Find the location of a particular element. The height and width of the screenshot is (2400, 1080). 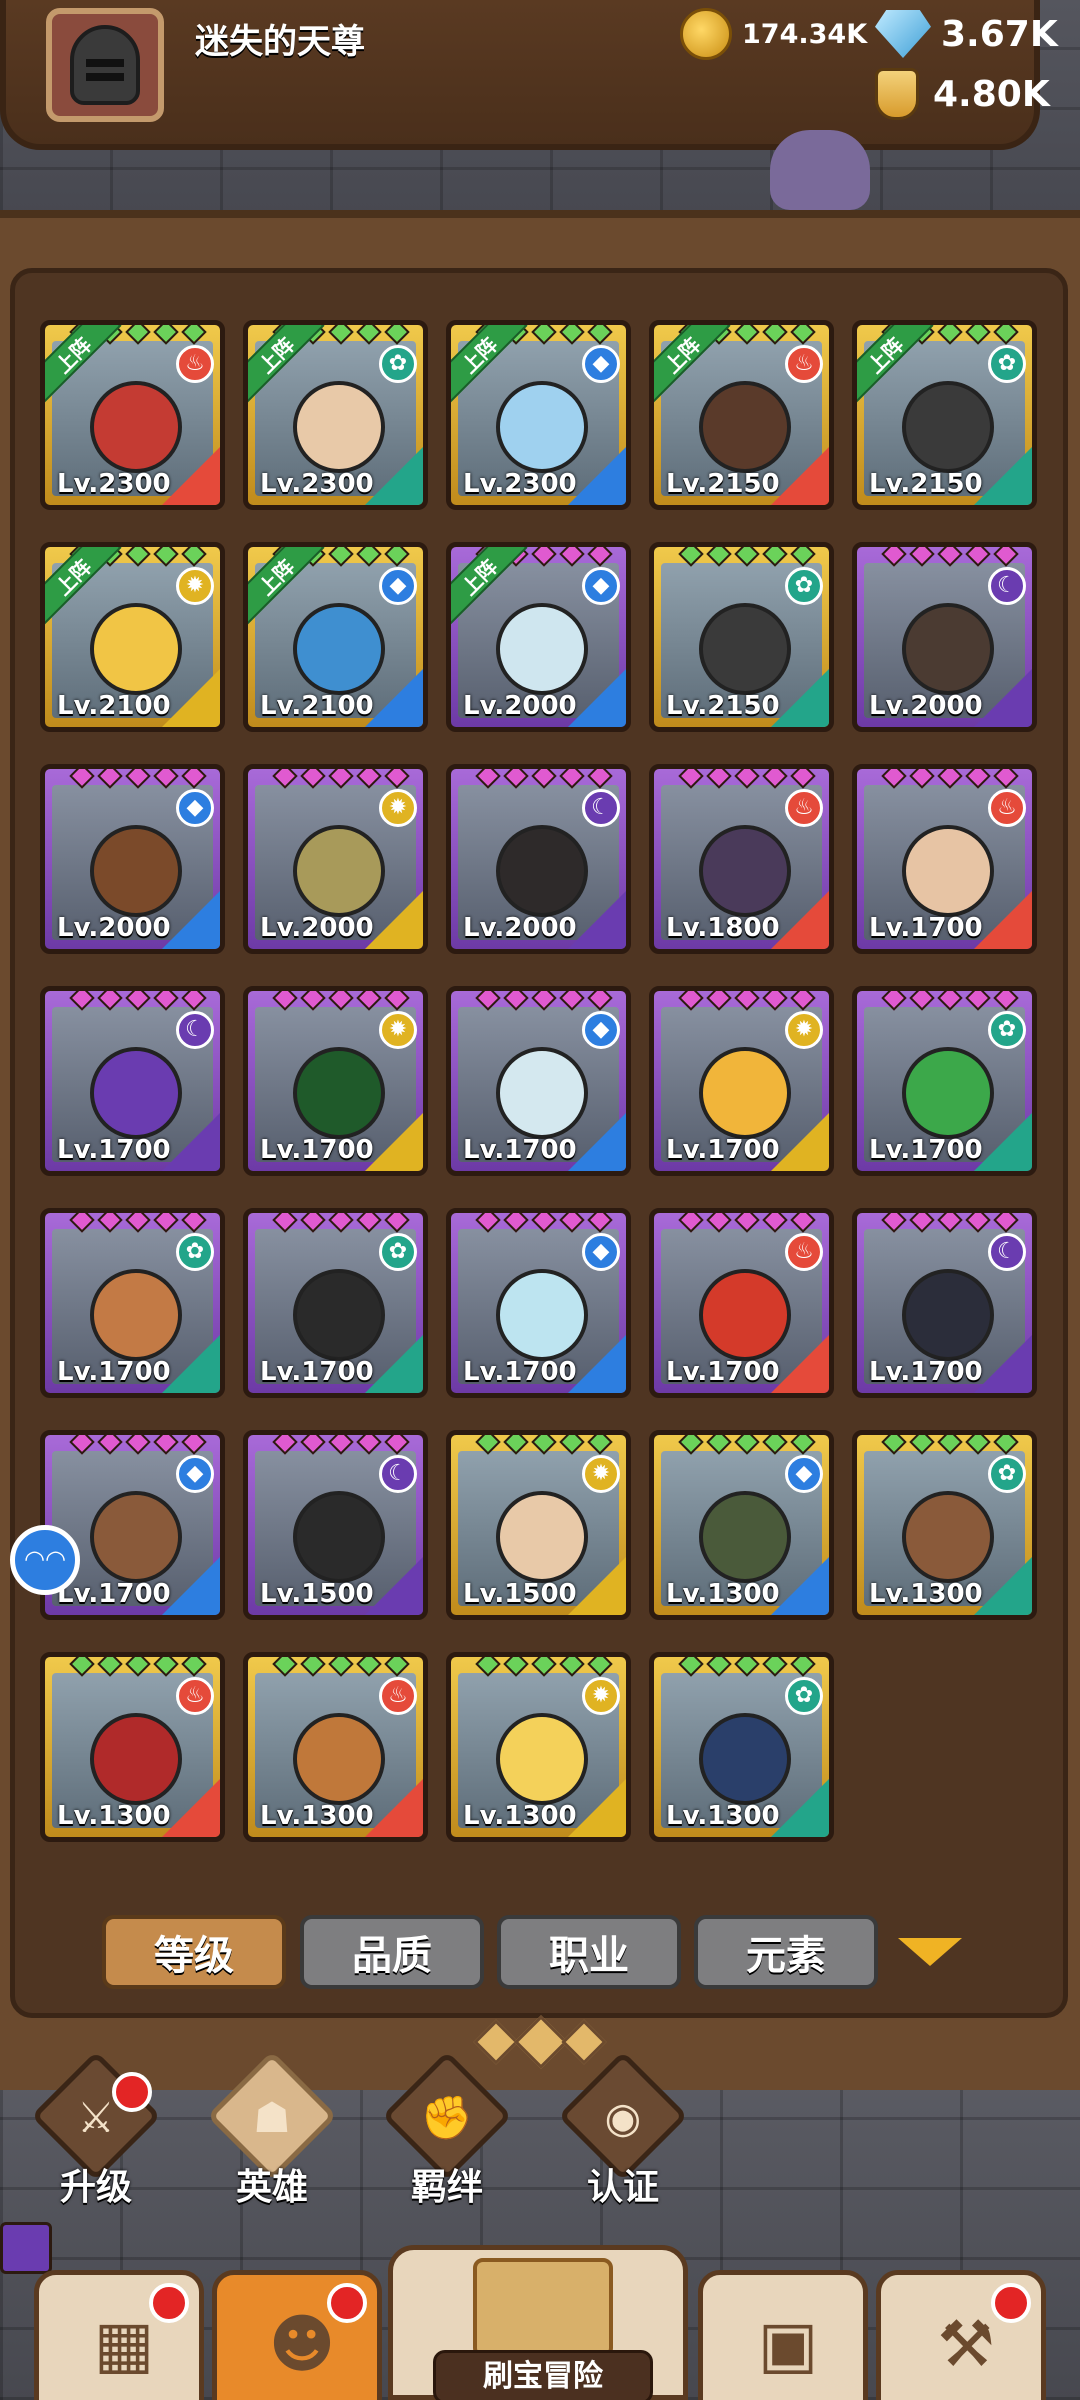

gold-counter: 174.34K is located at coordinates (773, 34).